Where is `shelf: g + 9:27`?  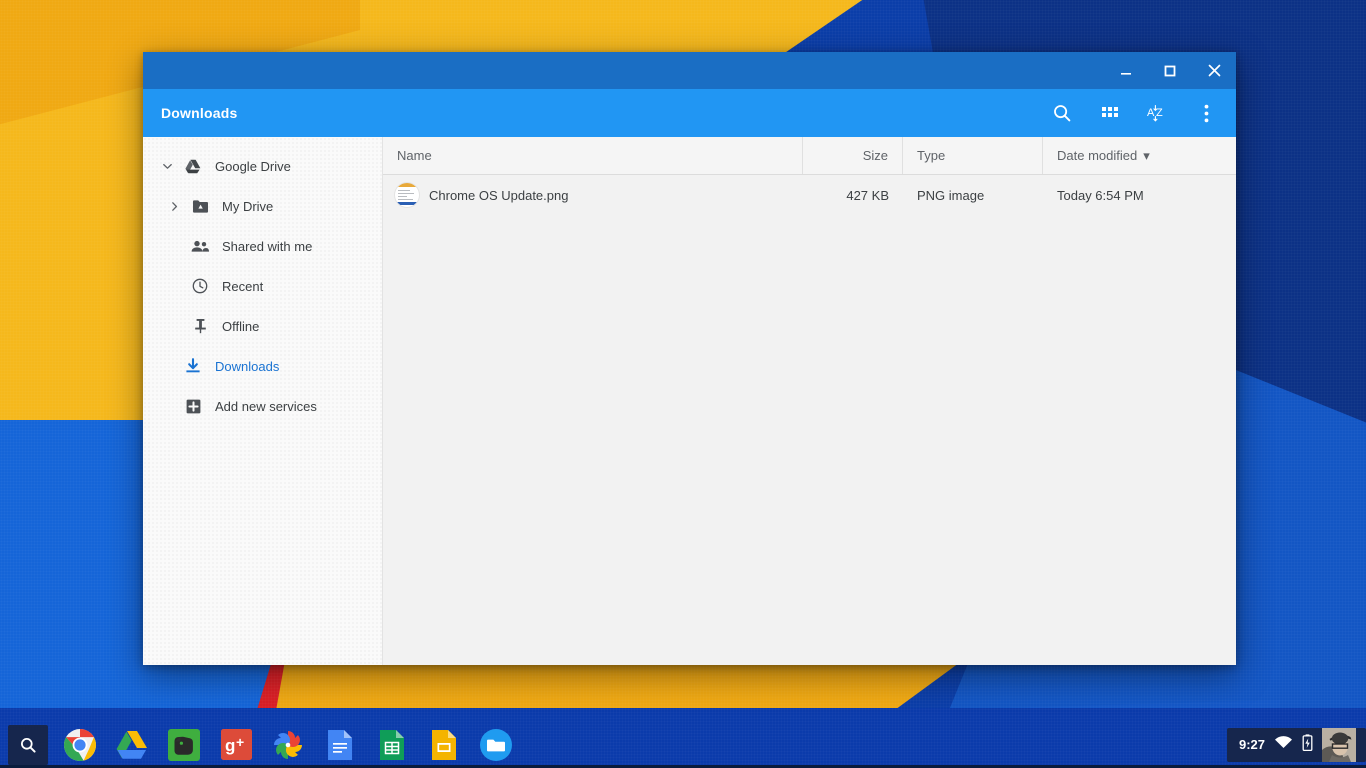
shelf: g + 9:27 is located at coordinates (683, 744).